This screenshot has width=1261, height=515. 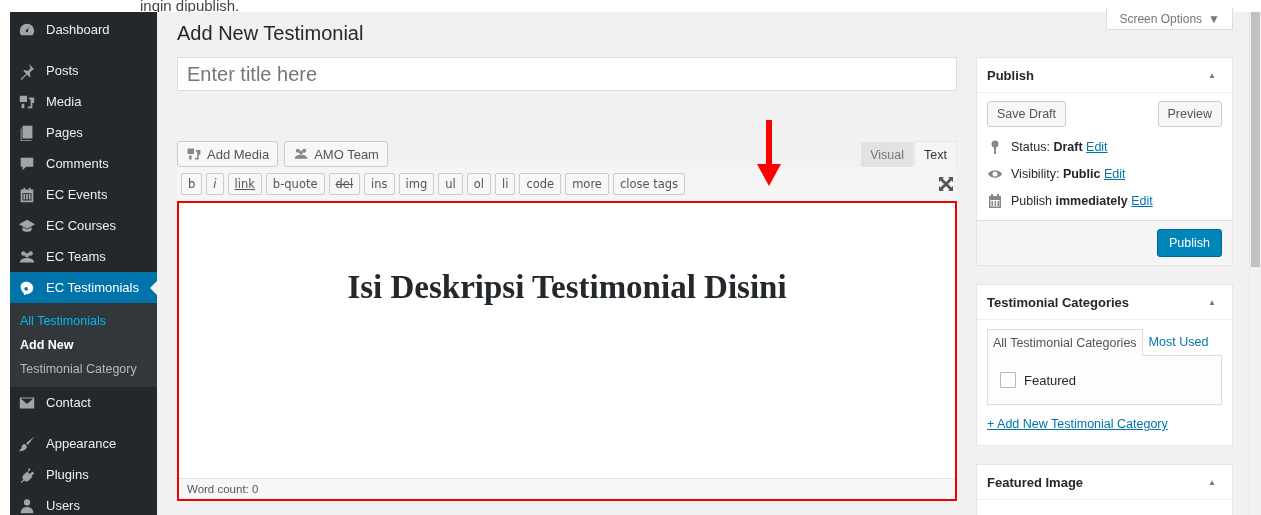 I want to click on sidebar-item: Contact, so click(x=83, y=402).